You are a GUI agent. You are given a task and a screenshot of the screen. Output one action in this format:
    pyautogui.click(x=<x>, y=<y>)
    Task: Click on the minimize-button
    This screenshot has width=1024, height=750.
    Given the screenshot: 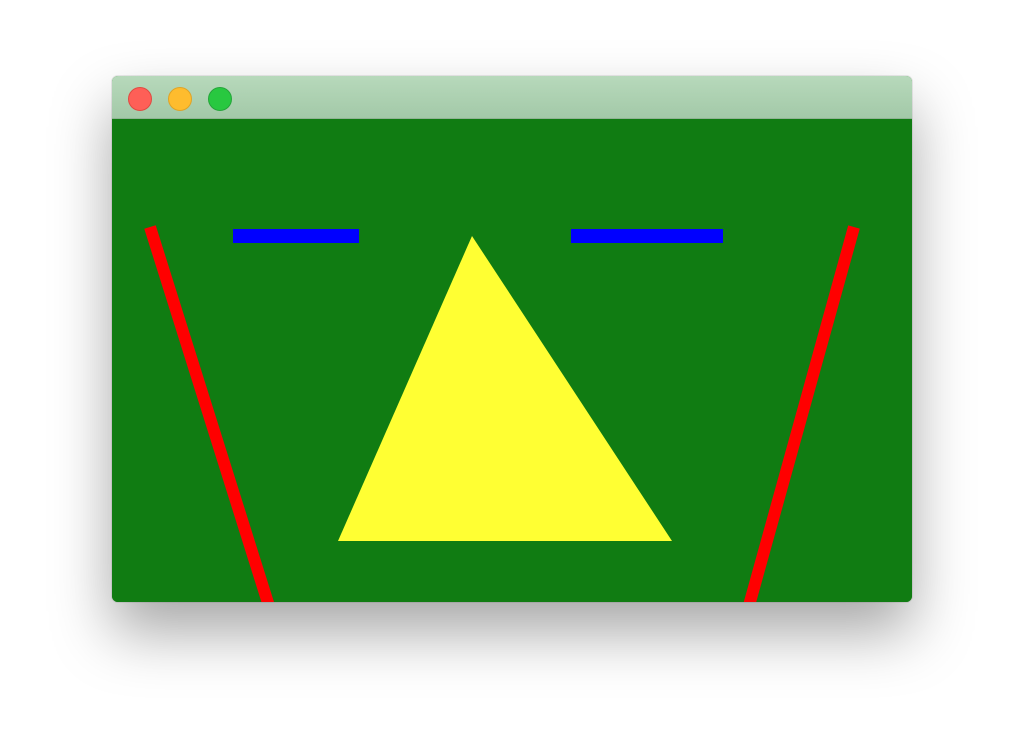 What is the action you would take?
    pyautogui.click(x=180, y=99)
    